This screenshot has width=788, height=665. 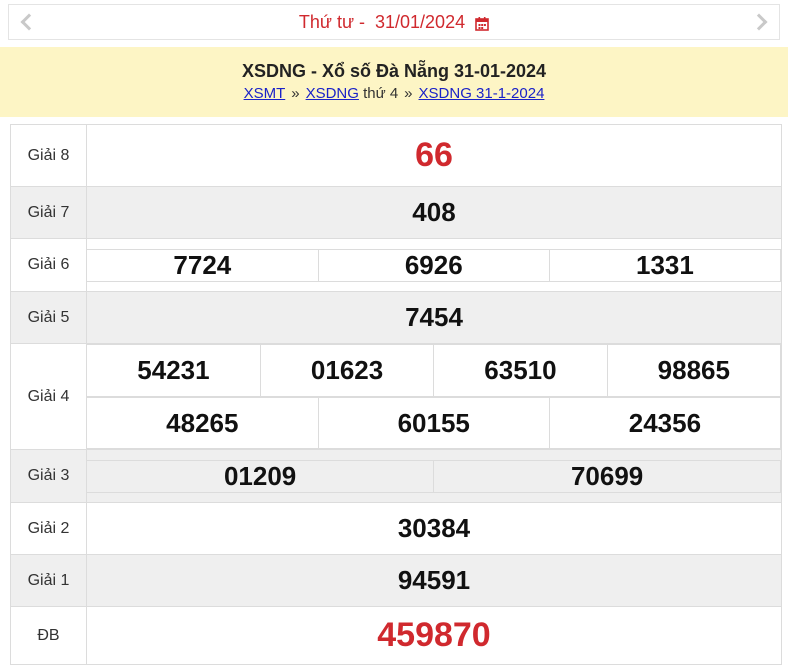 I want to click on special-prize-number: 459870, so click(x=434, y=635).